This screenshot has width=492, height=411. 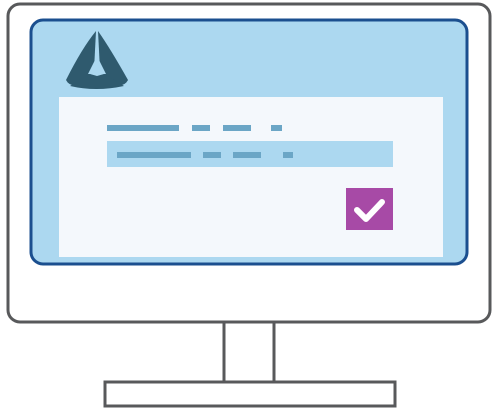 What do you see at coordinates (249, 352) in the screenshot?
I see `monitor-stand-neck` at bounding box center [249, 352].